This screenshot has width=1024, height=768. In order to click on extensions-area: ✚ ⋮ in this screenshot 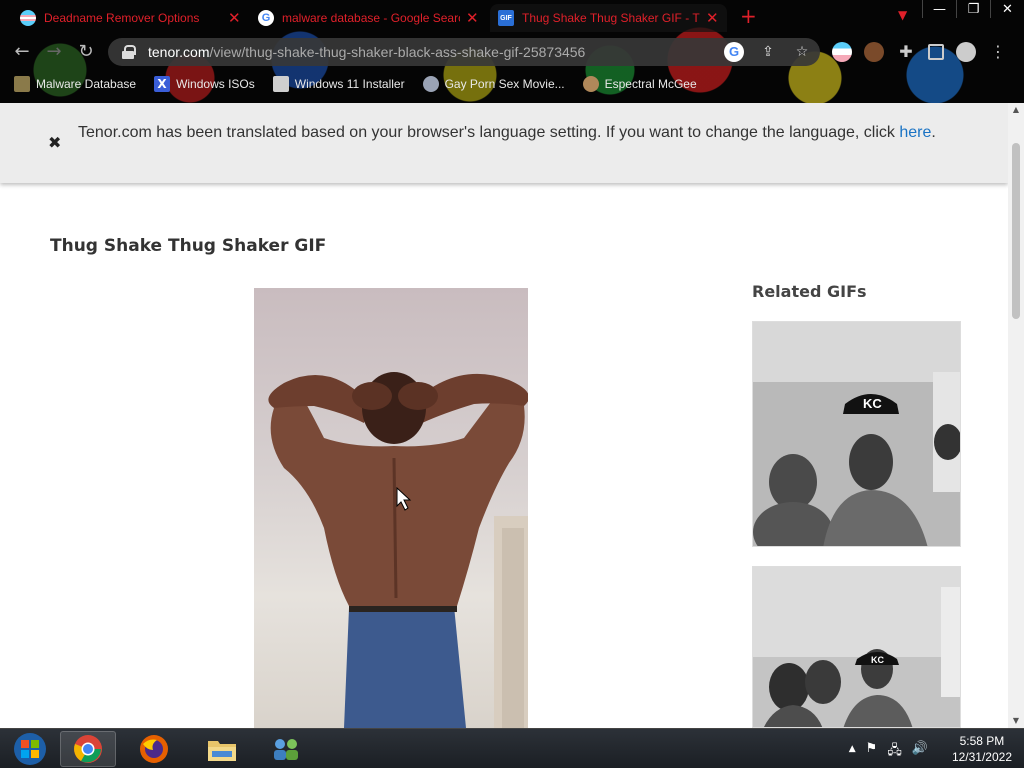, I will do `click(920, 52)`.